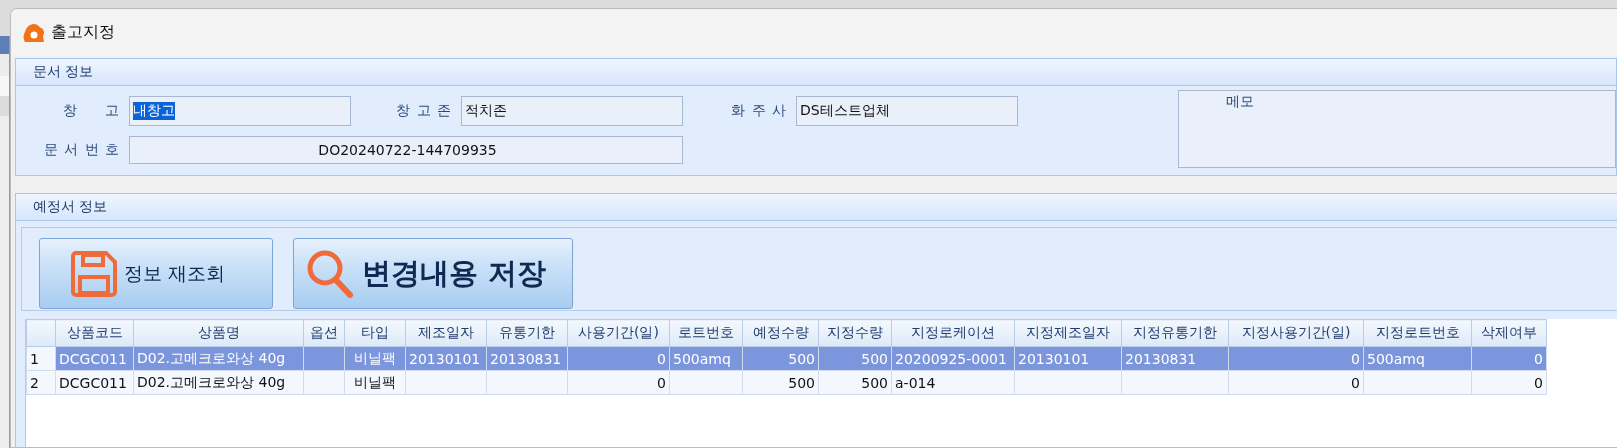  What do you see at coordinates (758, 111) in the screenshot?
I see `field-label: 화 주 사` at bounding box center [758, 111].